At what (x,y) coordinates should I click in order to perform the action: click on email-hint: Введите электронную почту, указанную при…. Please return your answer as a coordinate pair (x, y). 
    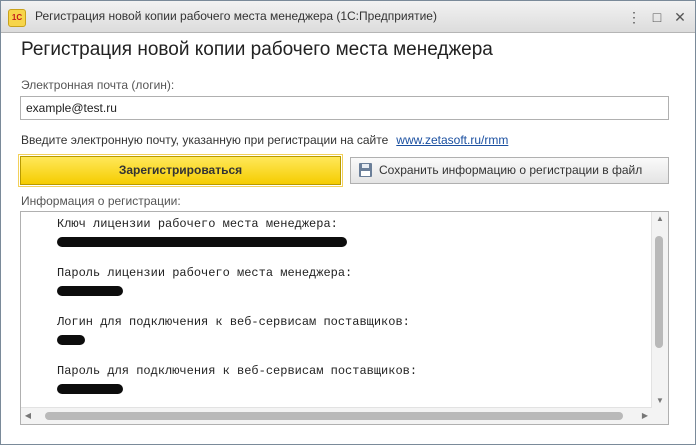
    Looking at the image, I should click on (264, 140).